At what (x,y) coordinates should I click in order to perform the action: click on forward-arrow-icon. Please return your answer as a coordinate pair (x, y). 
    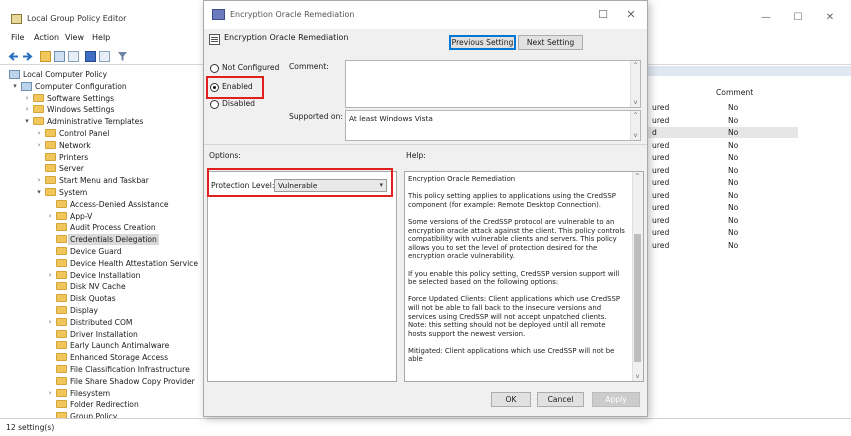
    Looking at the image, I should click on (27, 56).